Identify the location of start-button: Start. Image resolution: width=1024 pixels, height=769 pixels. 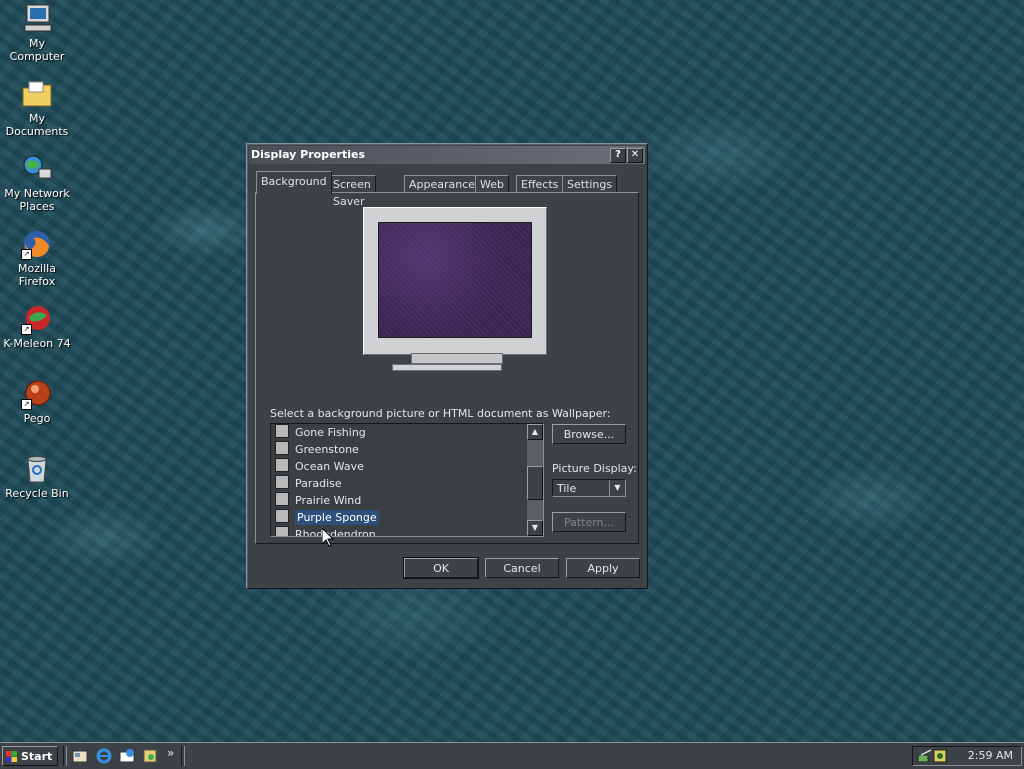
(30, 756).